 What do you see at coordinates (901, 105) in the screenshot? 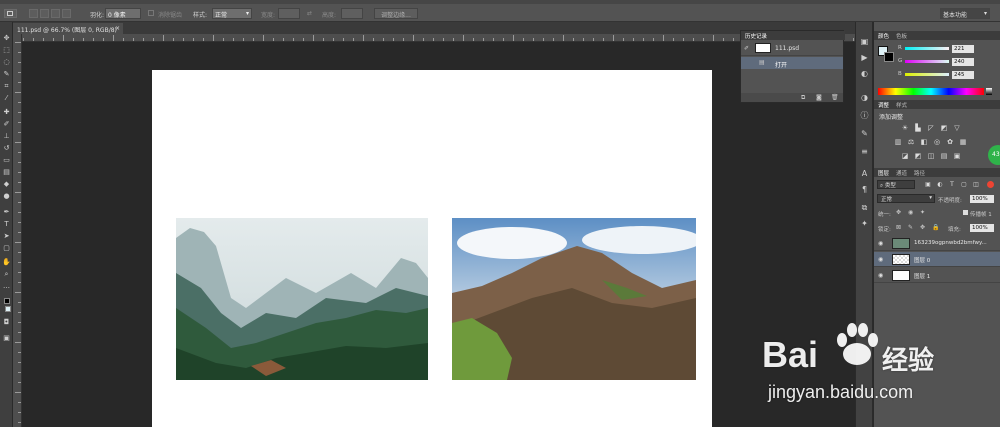
I see `tab-styles: 样式` at bounding box center [901, 105].